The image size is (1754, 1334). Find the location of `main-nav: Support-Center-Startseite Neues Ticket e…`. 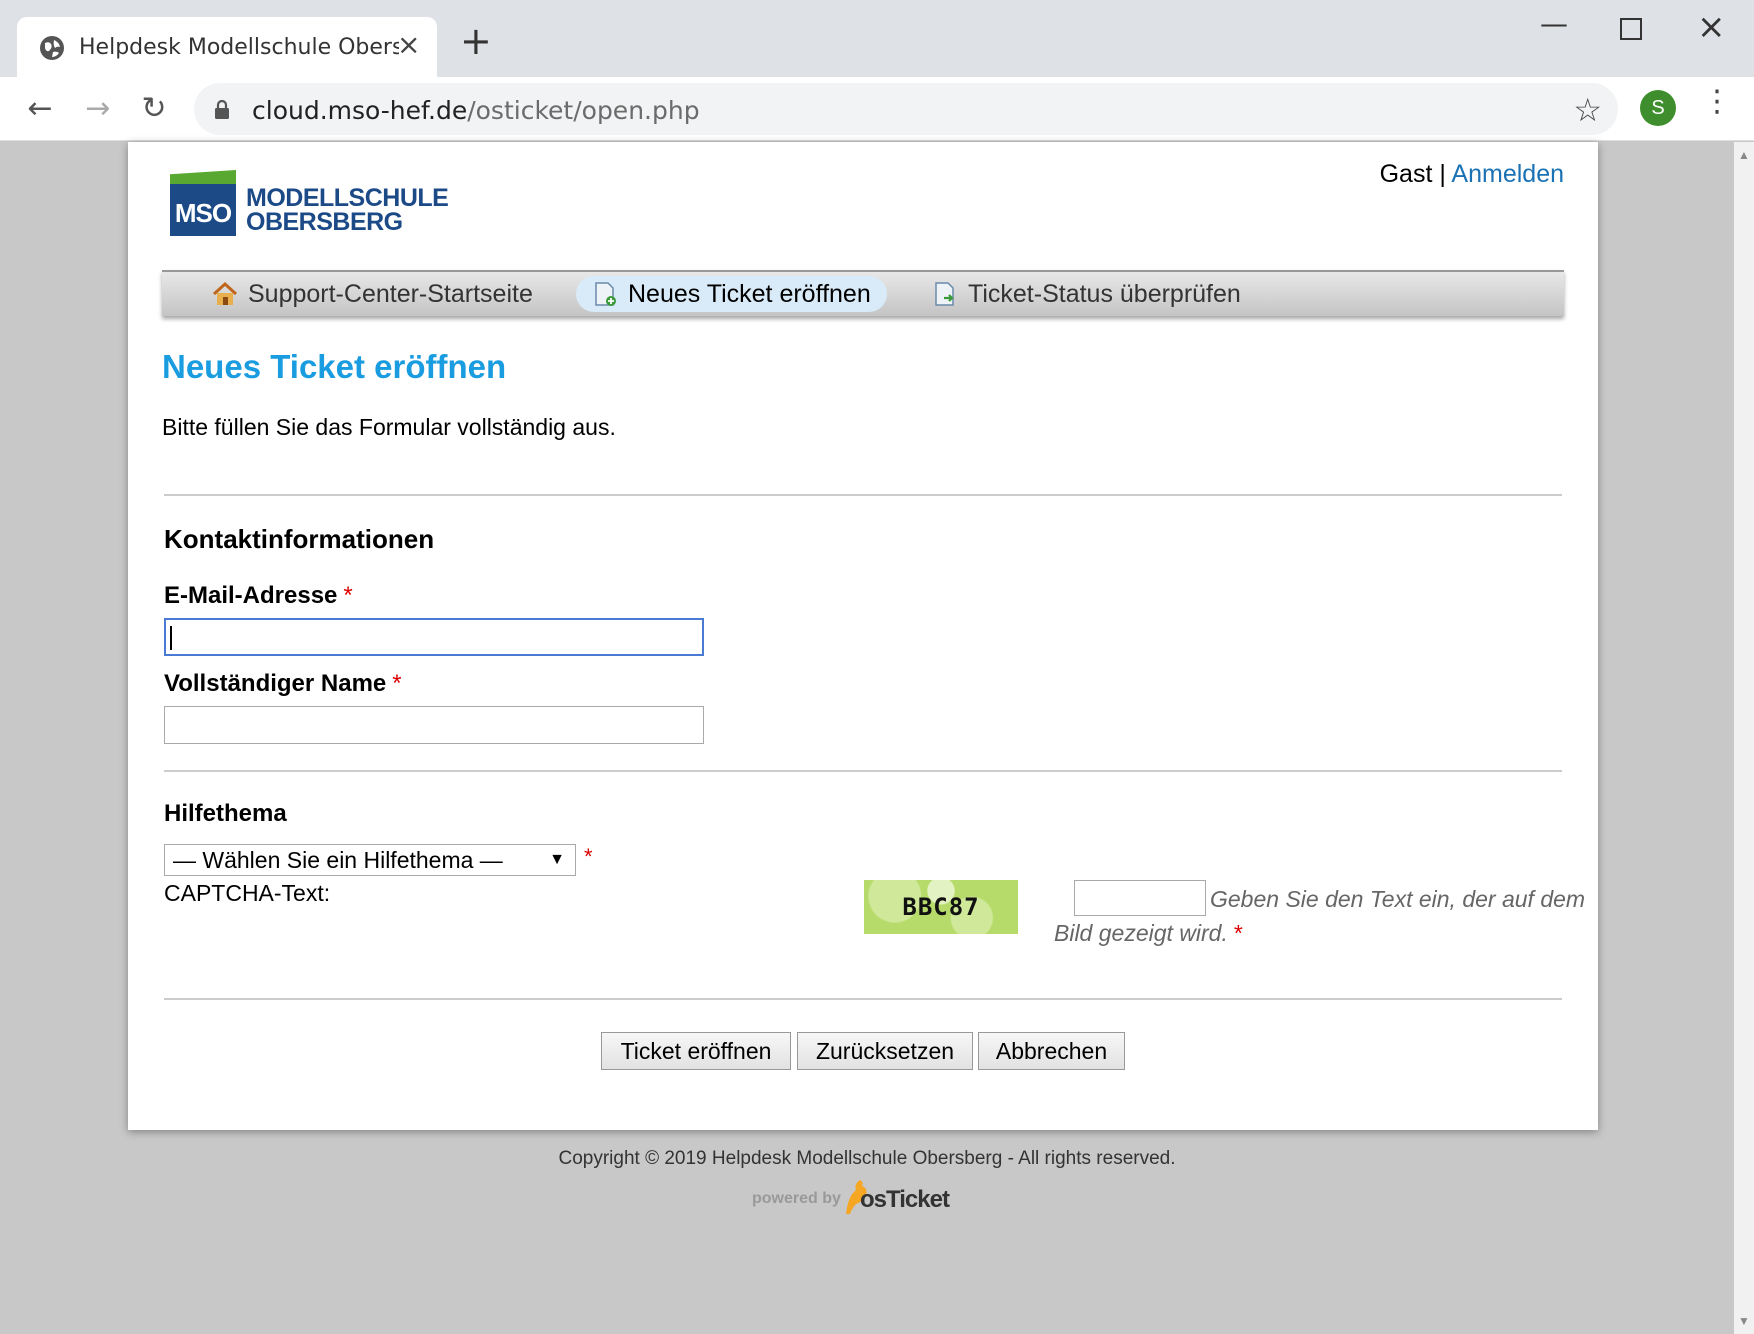

main-nav: Support-Center-Startseite Neues Ticket e… is located at coordinates (863, 293).